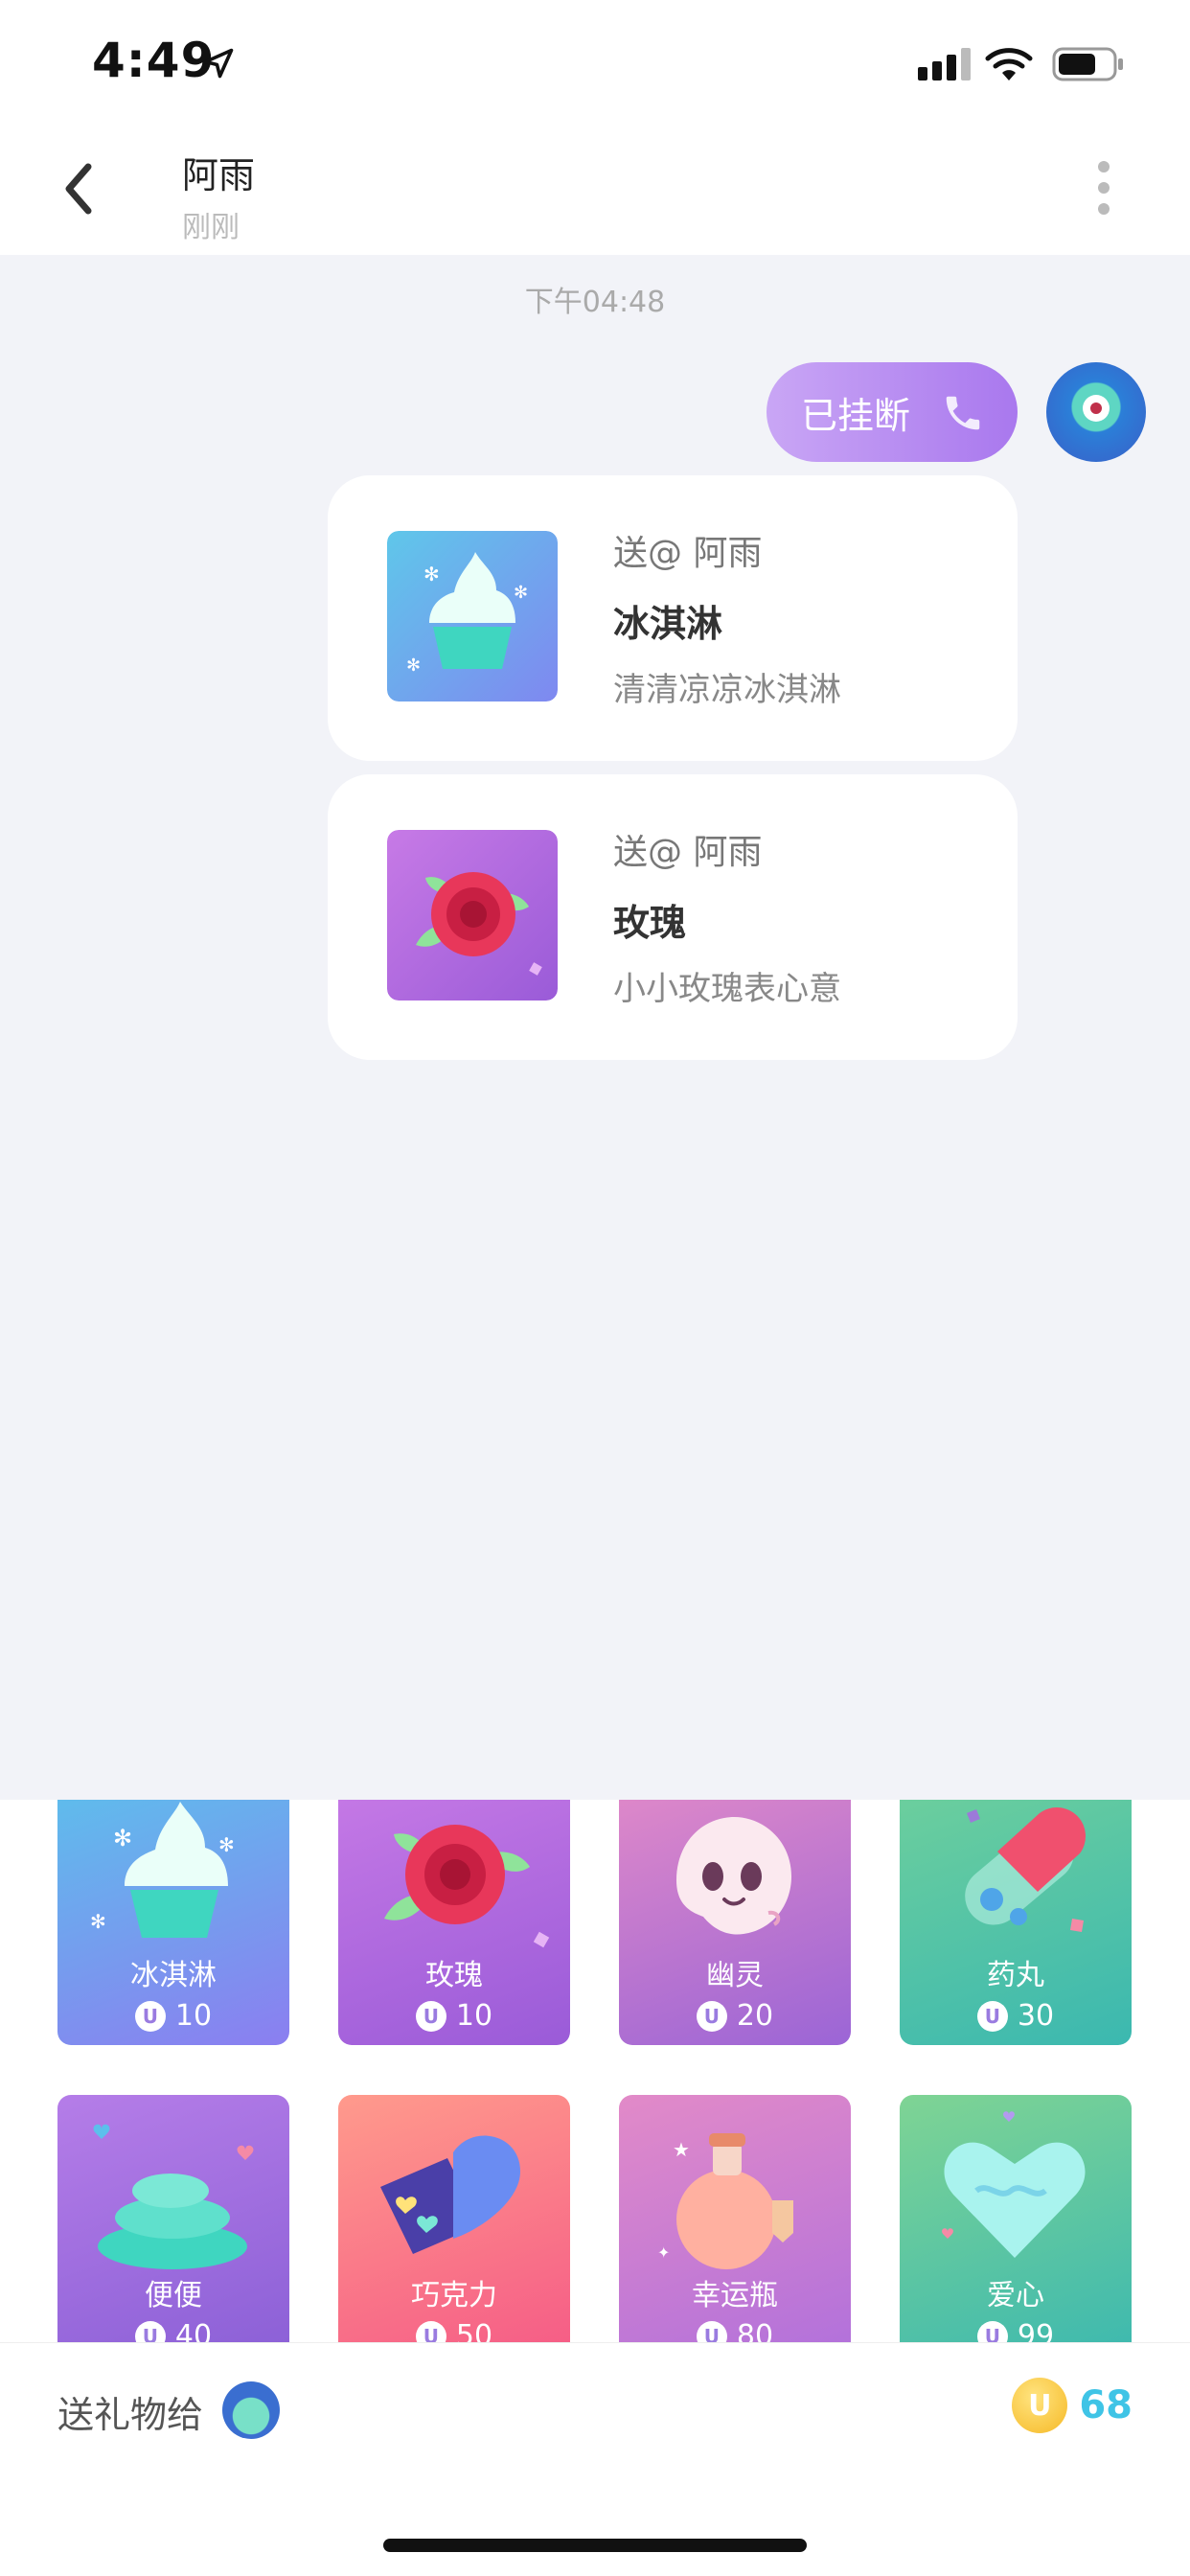 The image size is (1190, 2576). I want to click on gift-item-chocolate: 巧克力 U 50, so click(454, 2218).